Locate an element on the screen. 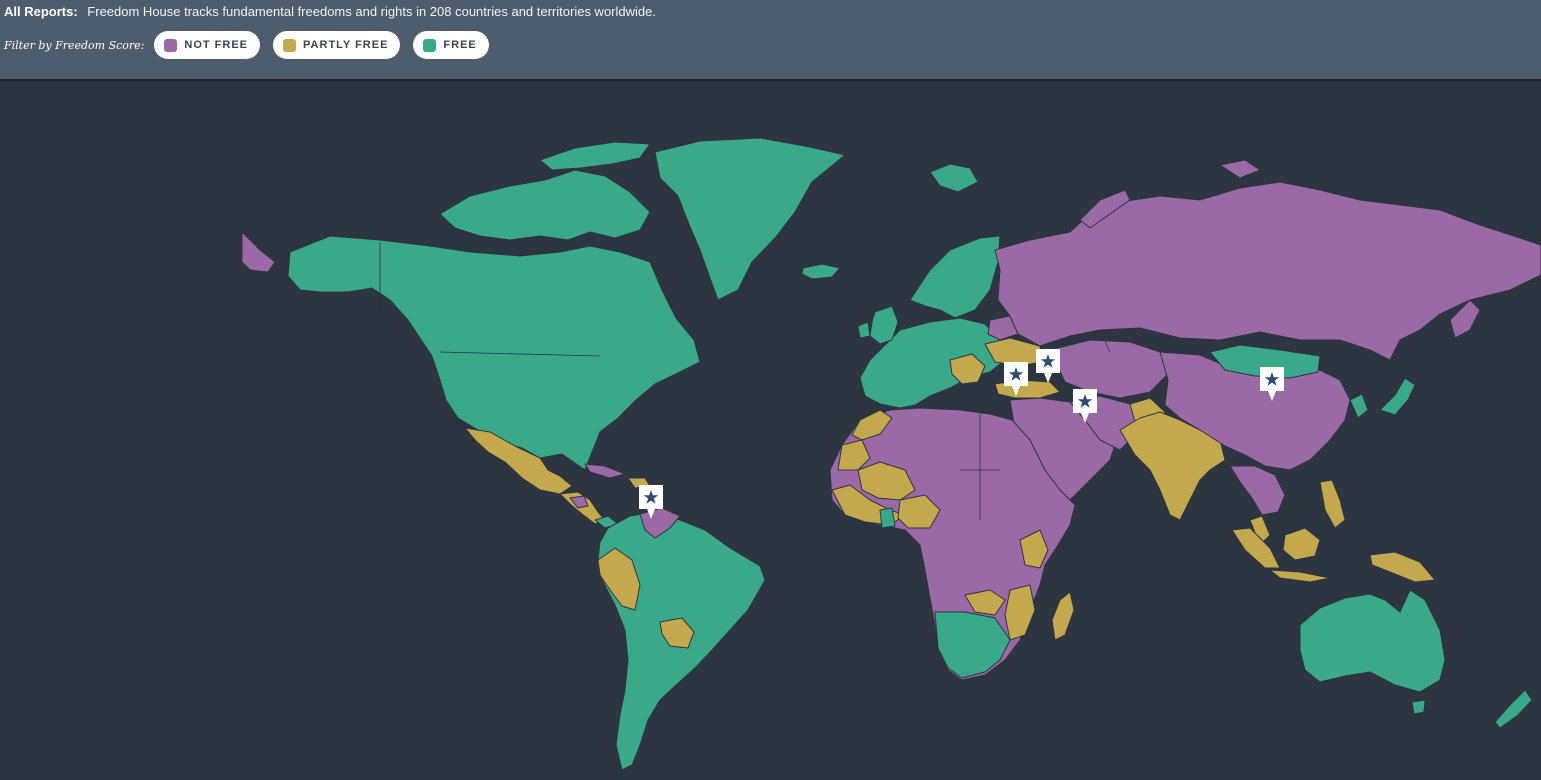 This screenshot has width=1541, height=780. arctic-islands-shape is located at coordinates (545, 205).